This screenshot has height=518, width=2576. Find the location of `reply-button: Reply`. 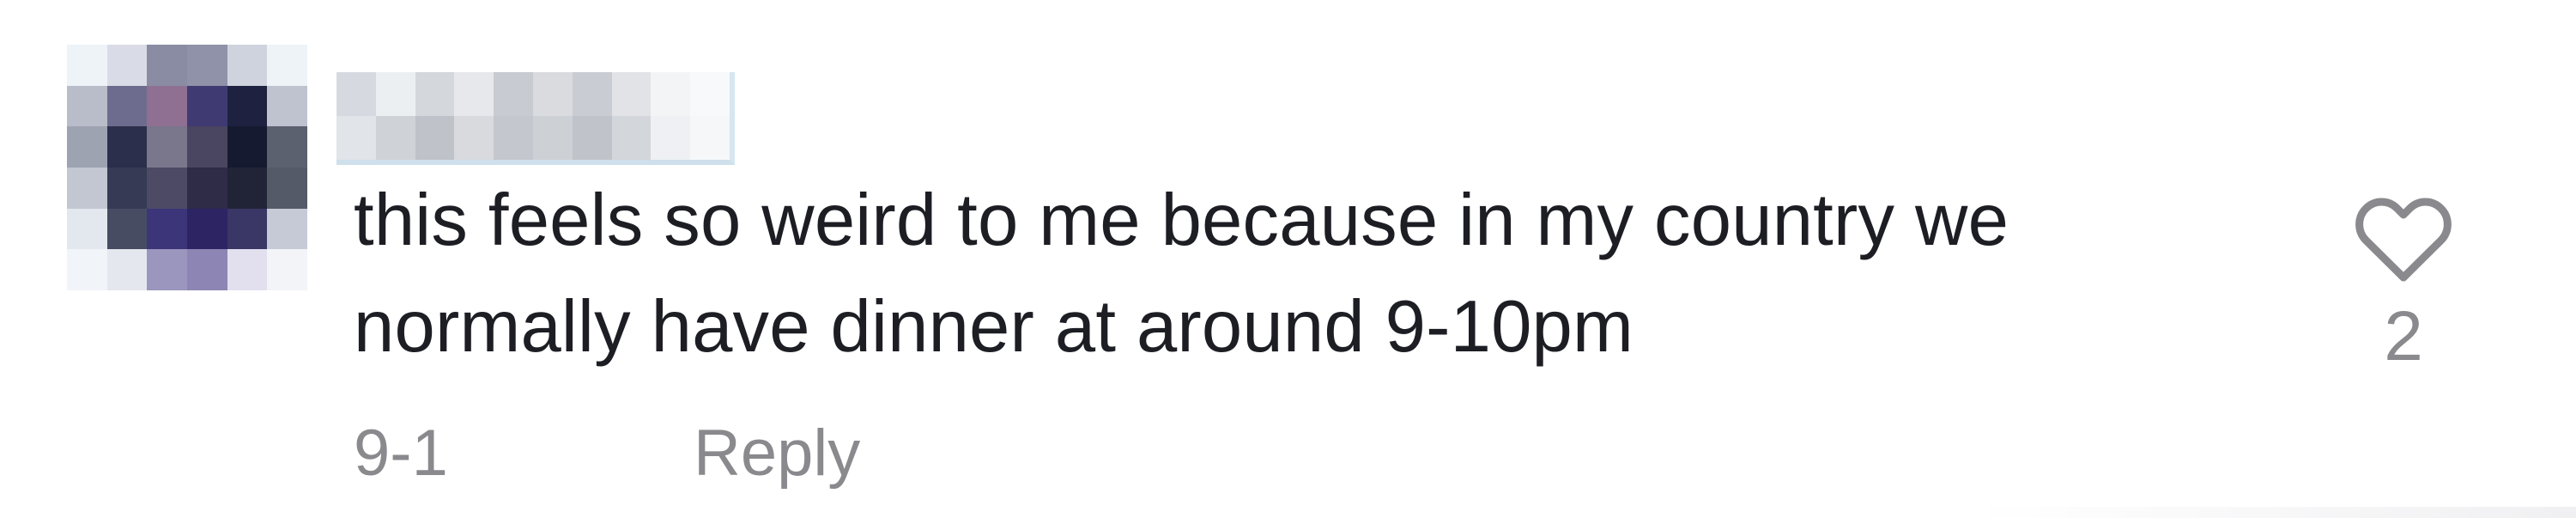

reply-button: Reply is located at coordinates (777, 454).